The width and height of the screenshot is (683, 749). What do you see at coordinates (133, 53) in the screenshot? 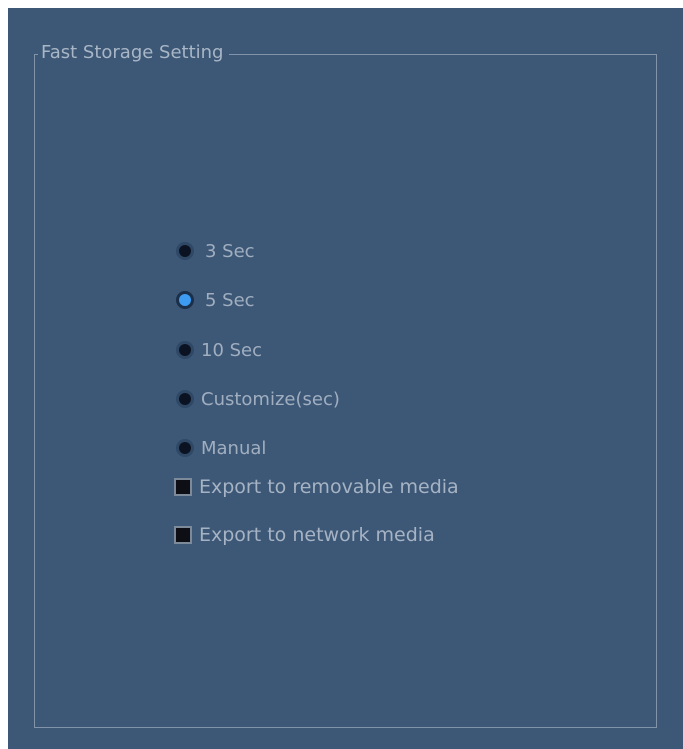
I see `group-title: Fast Storage Setting` at bounding box center [133, 53].